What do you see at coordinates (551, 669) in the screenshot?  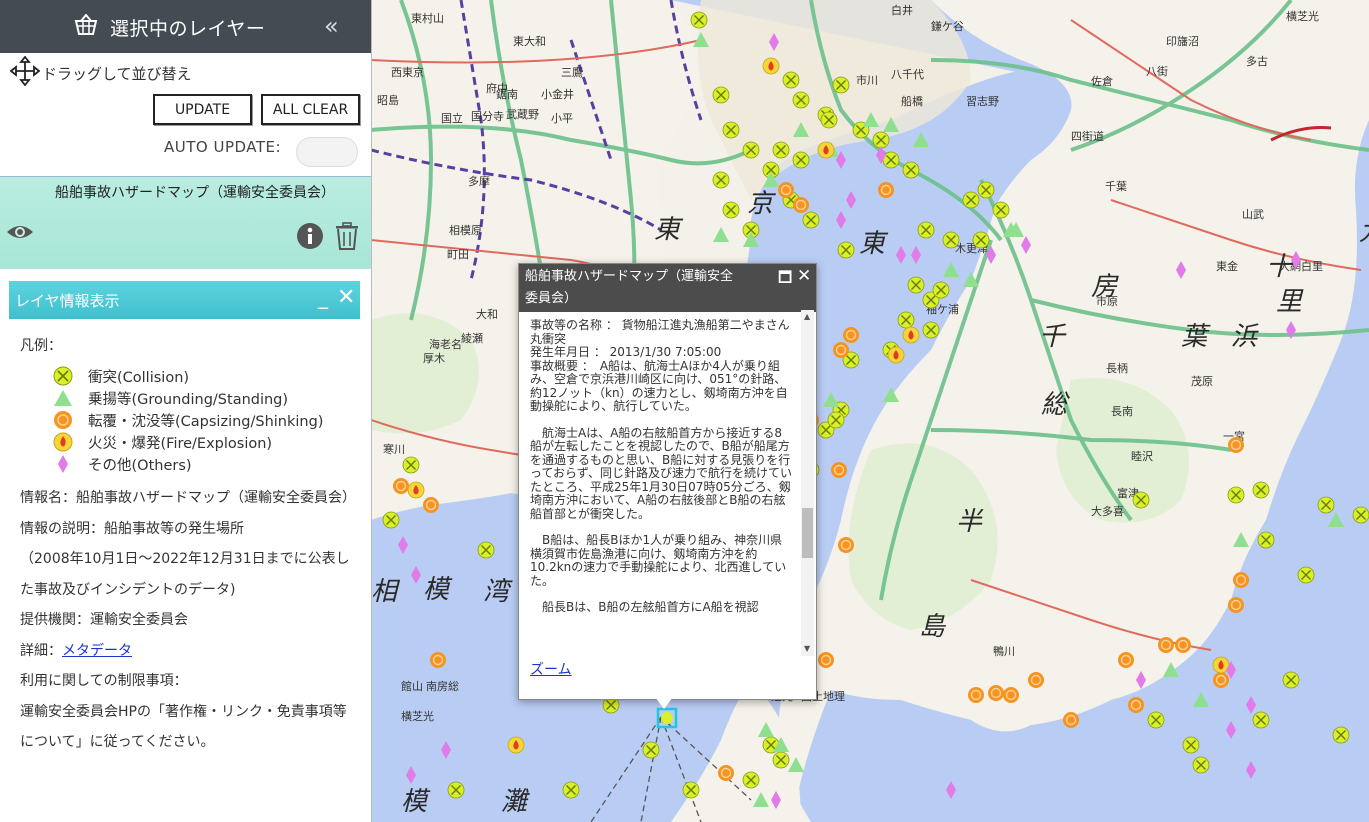 I see `zoom-link: ズーム` at bounding box center [551, 669].